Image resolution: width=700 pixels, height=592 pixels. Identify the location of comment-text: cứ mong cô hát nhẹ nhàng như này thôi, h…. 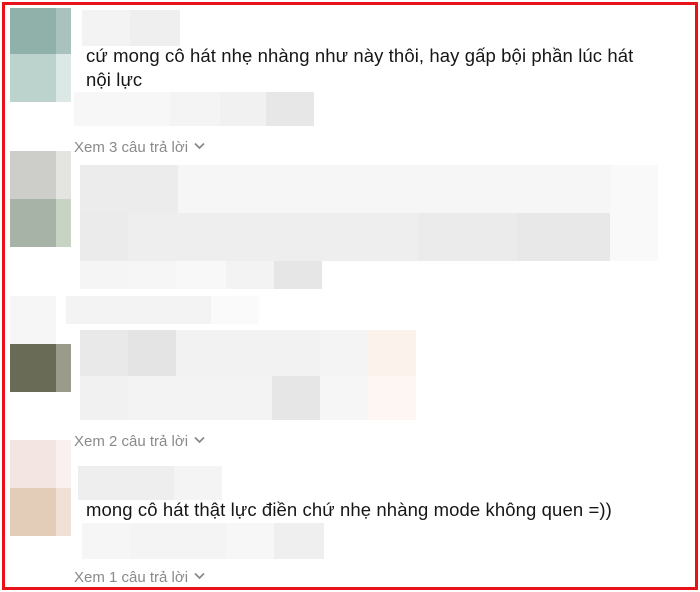
(360, 67).